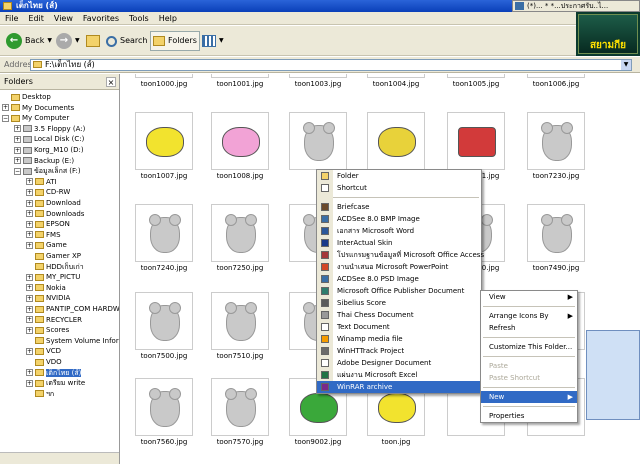  What do you see at coordinates (164, 81) in the screenshot?
I see `file-item: toon1000.jpg` at bounding box center [164, 81].